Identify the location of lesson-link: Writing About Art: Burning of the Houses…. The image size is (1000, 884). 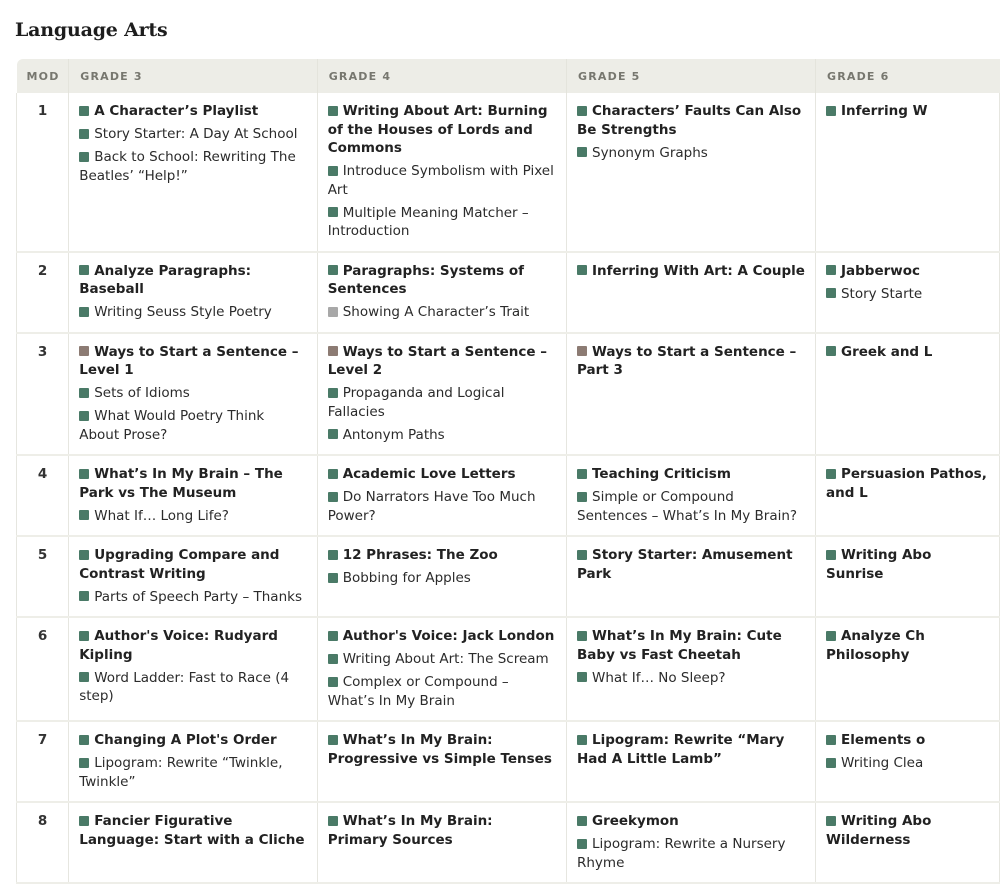
(441, 130).